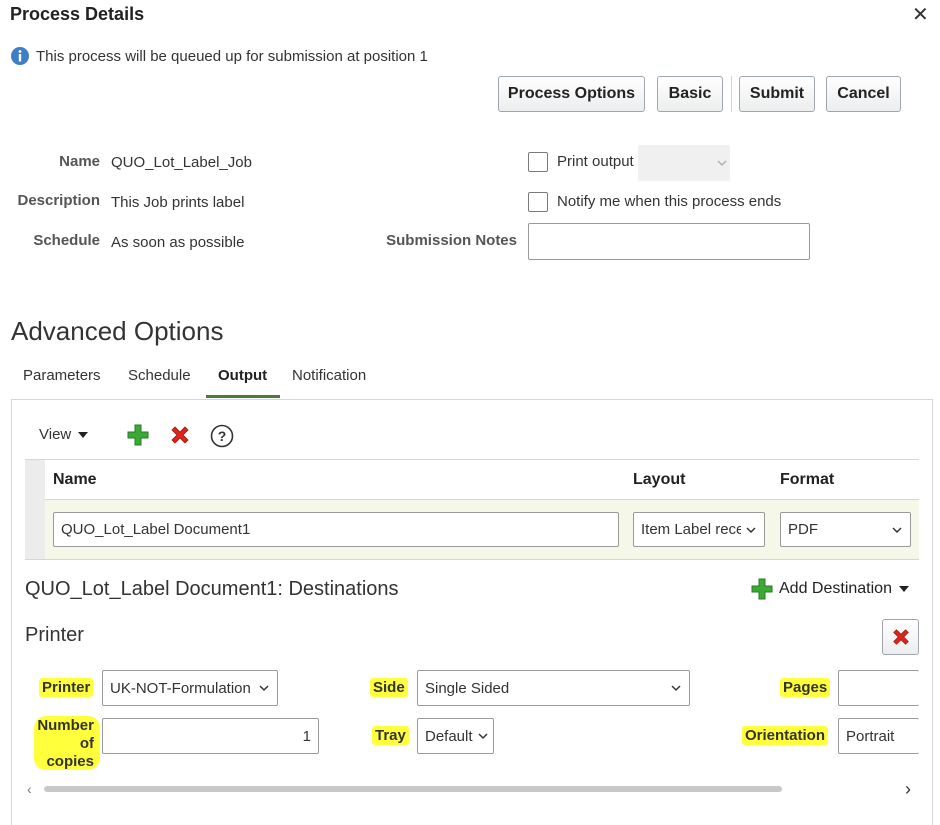  What do you see at coordinates (242, 375) in the screenshot?
I see `tab-output: Output` at bounding box center [242, 375].